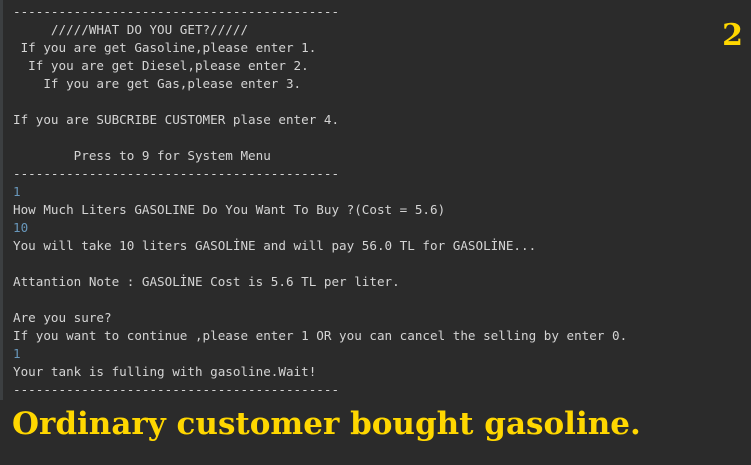 The height and width of the screenshot is (465, 751). I want to click on slide-number: 2, so click(732, 35).